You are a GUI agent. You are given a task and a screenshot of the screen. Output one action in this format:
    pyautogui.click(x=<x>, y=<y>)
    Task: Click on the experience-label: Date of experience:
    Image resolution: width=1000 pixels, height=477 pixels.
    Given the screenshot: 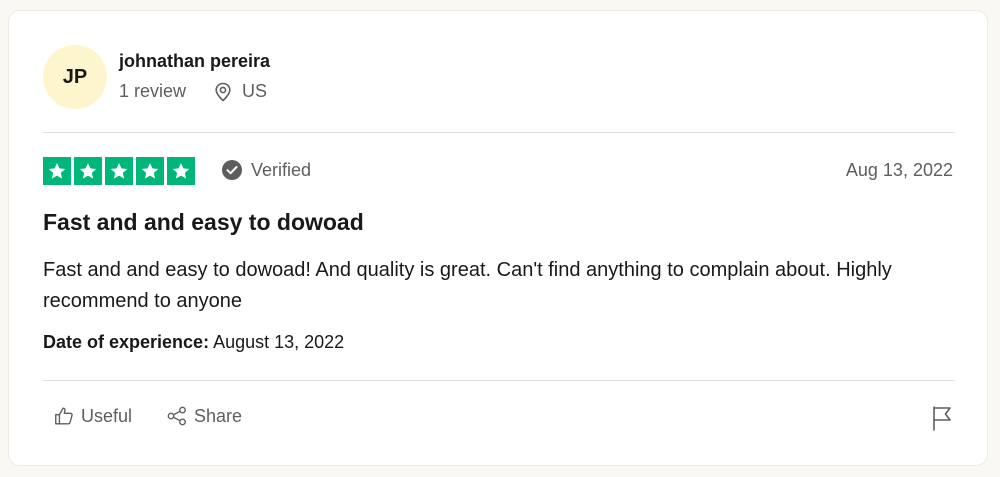 What is the action you would take?
    pyautogui.click(x=126, y=342)
    